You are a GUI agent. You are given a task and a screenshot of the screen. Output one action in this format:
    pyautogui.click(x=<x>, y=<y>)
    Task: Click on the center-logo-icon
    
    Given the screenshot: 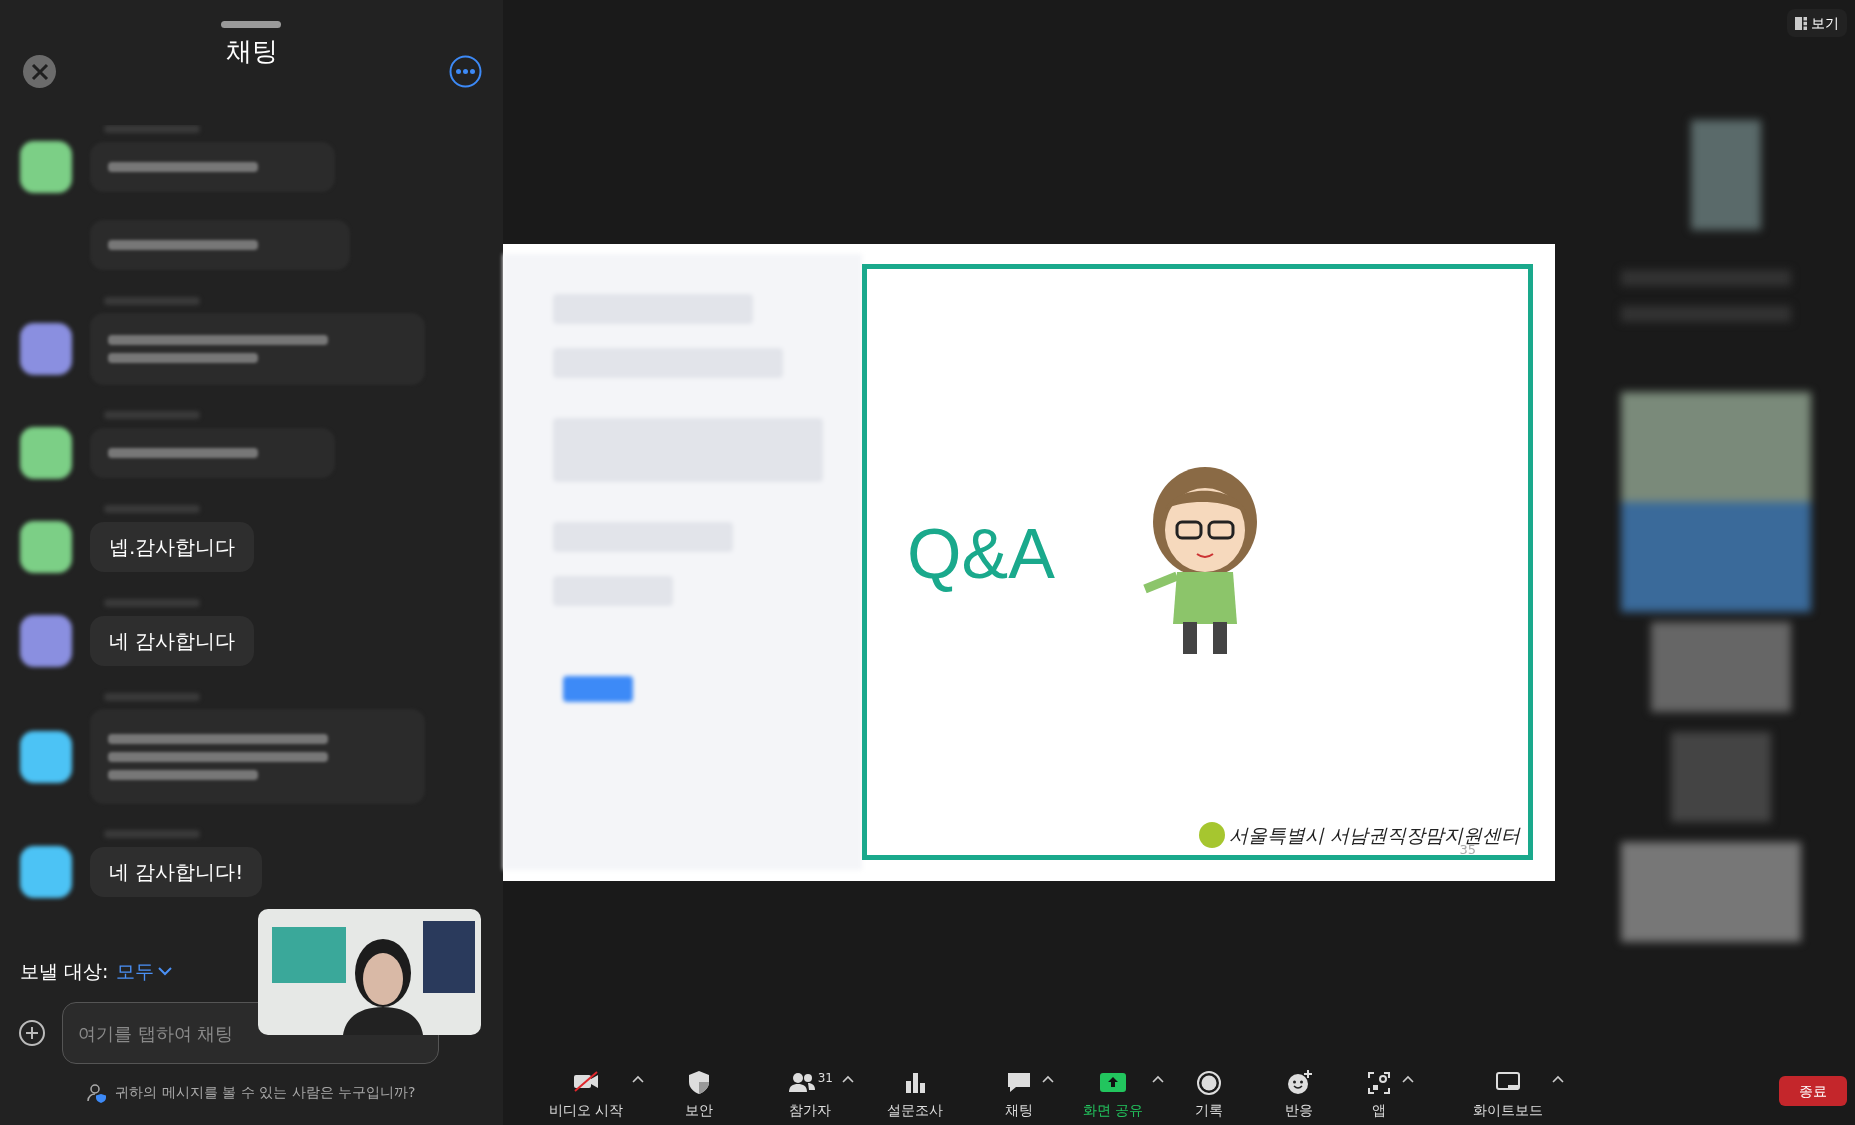 What is the action you would take?
    pyautogui.click(x=1211, y=834)
    